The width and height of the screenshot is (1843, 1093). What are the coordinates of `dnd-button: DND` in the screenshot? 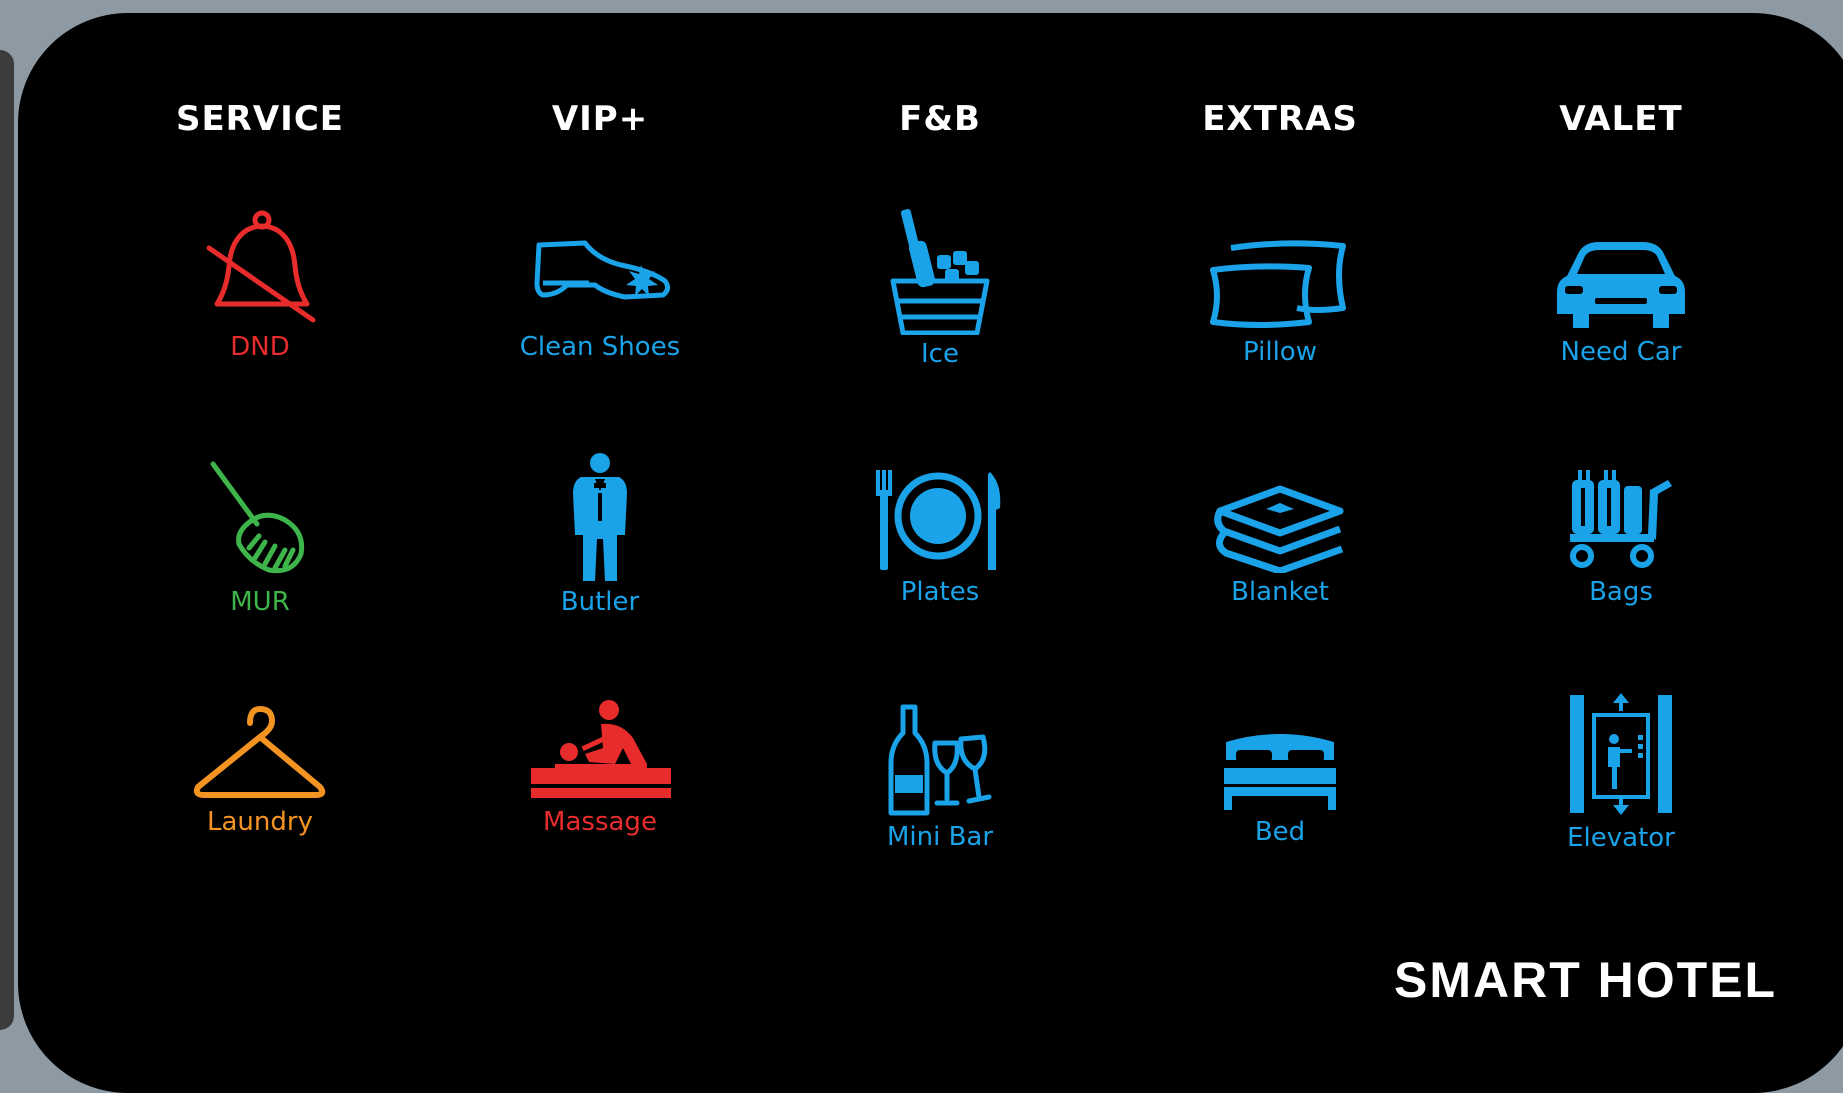 It's located at (260, 285).